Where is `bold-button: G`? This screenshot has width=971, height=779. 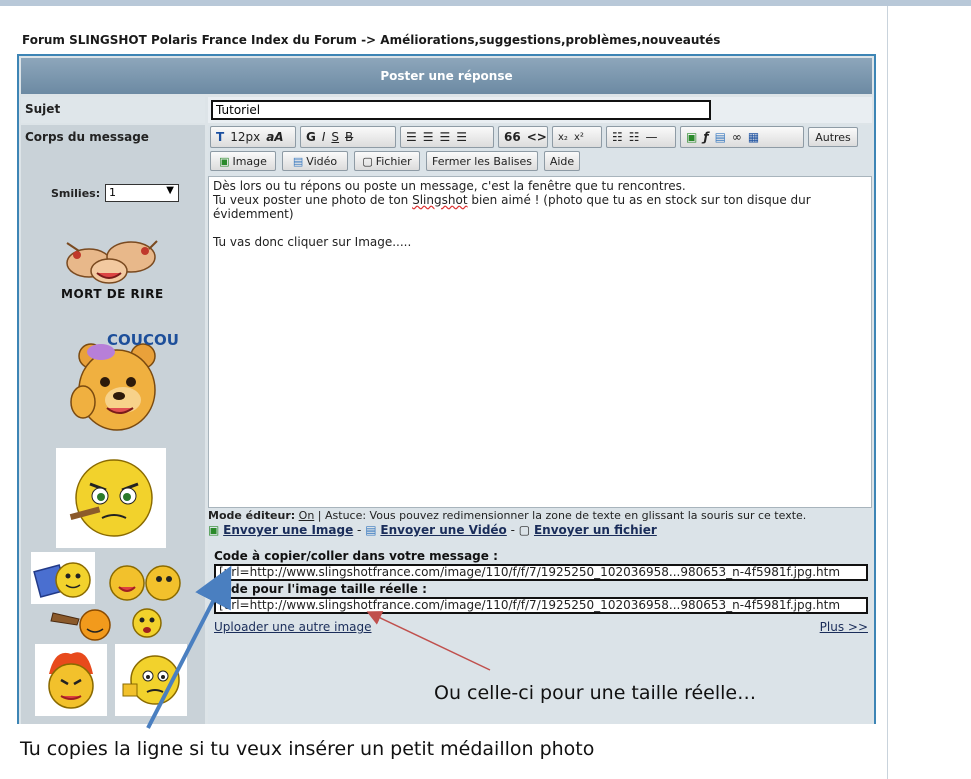 bold-button: G is located at coordinates (311, 137).